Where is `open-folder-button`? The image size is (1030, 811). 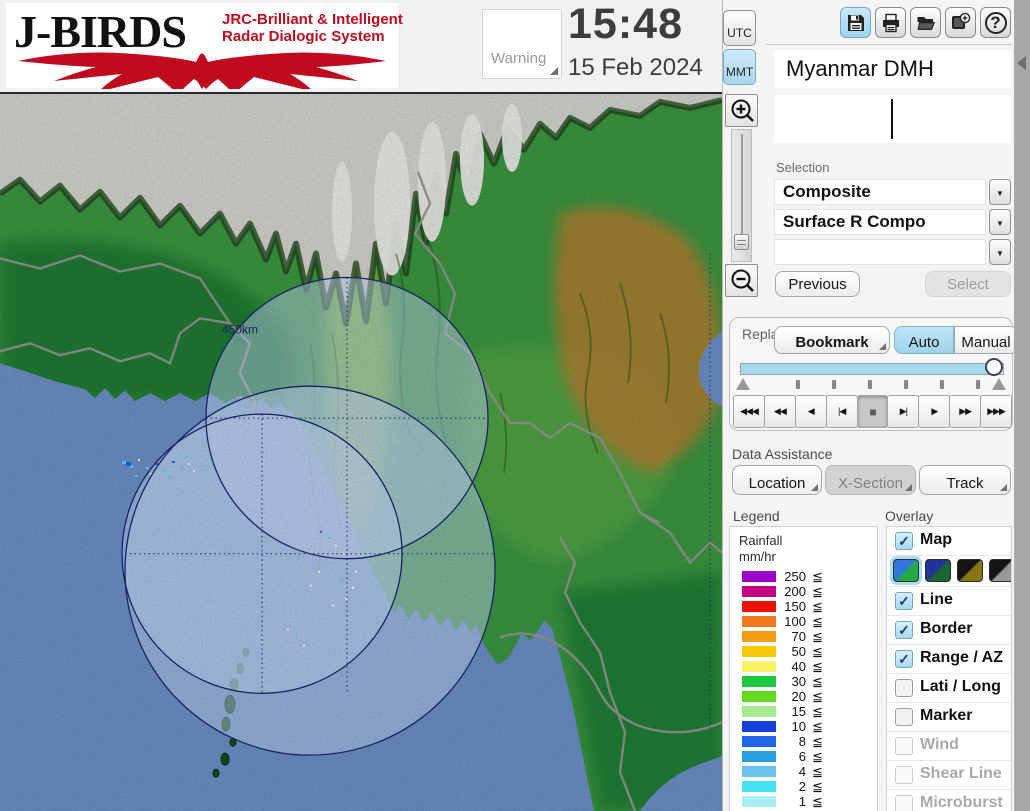 open-folder-button is located at coordinates (925, 22).